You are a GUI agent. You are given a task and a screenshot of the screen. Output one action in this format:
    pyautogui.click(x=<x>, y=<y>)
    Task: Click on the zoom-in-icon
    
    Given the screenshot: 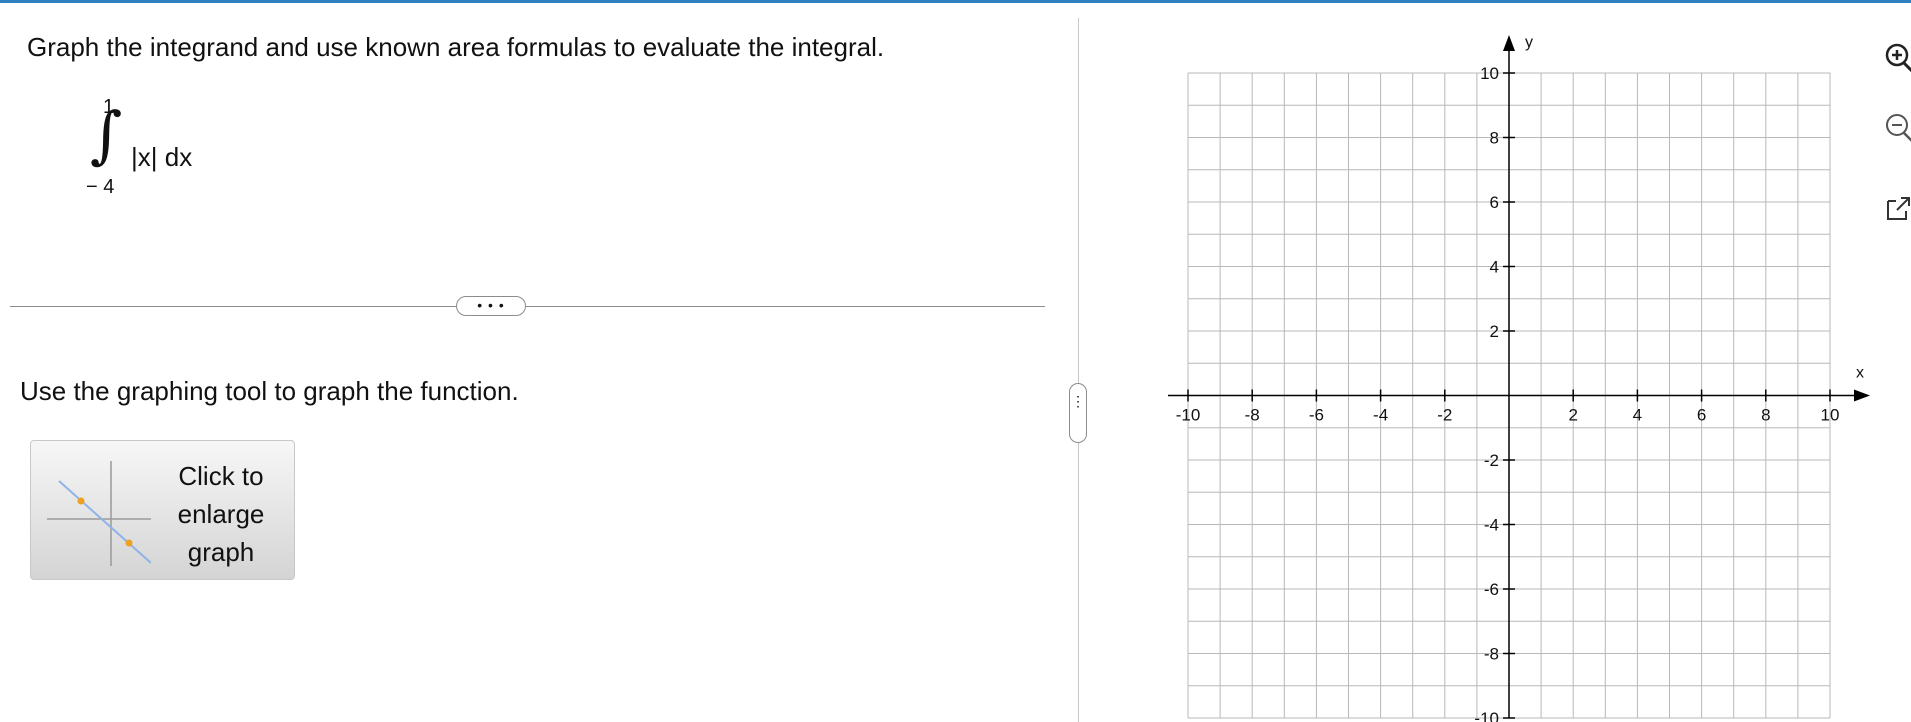 What is the action you would take?
    pyautogui.click(x=1897, y=57)
    